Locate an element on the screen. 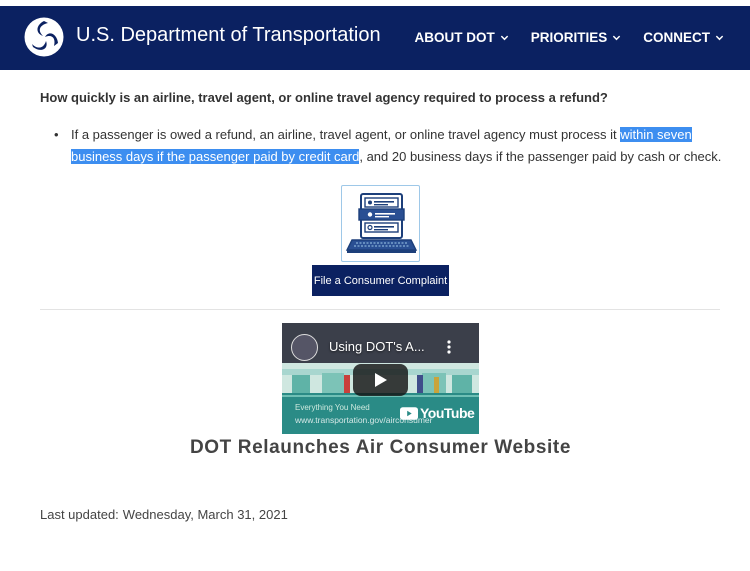 The height and width of the screenshot is (571, 750). play-icon is located at coordinates (380, 380).